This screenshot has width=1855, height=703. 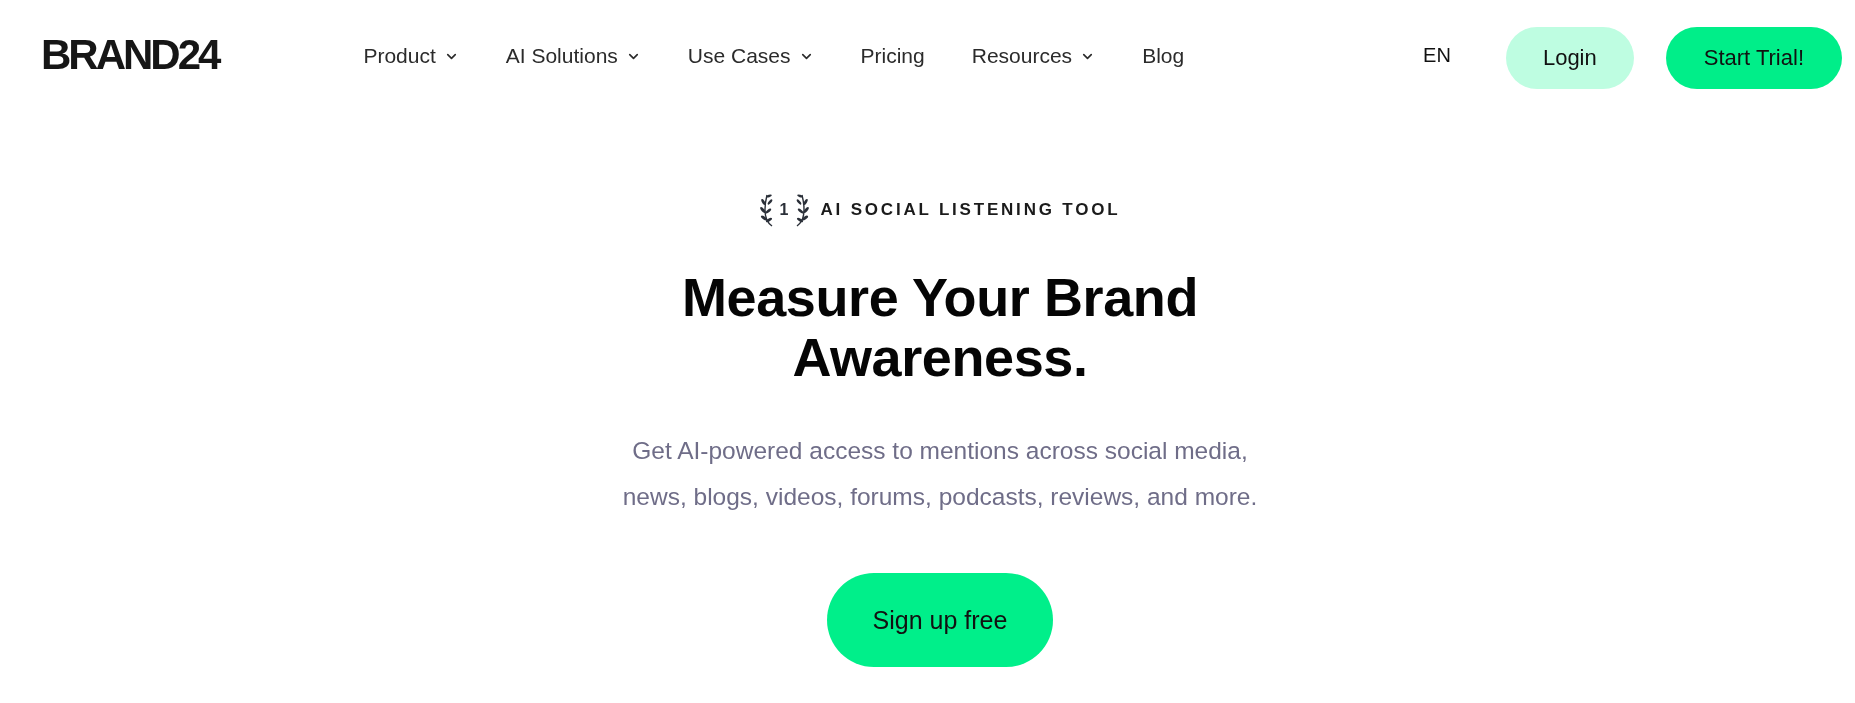 What do you see at coordinates (1753, 58) in the screenshot?
I see `start-trial-button: Start Trial!` at bounding box center [1753, 58].